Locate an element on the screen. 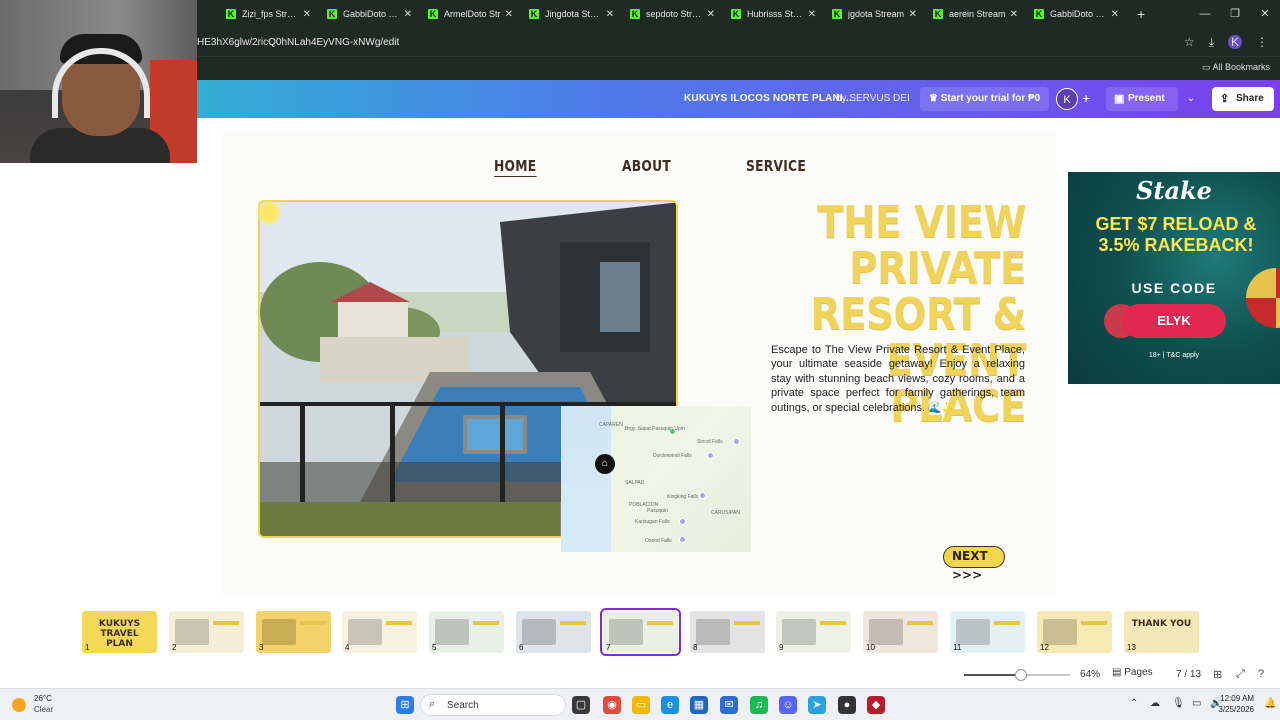 Image resolution: width=1280 pixels, height=720 pixels. page-thumbnail: 2 is located at coordinates (206, 632).